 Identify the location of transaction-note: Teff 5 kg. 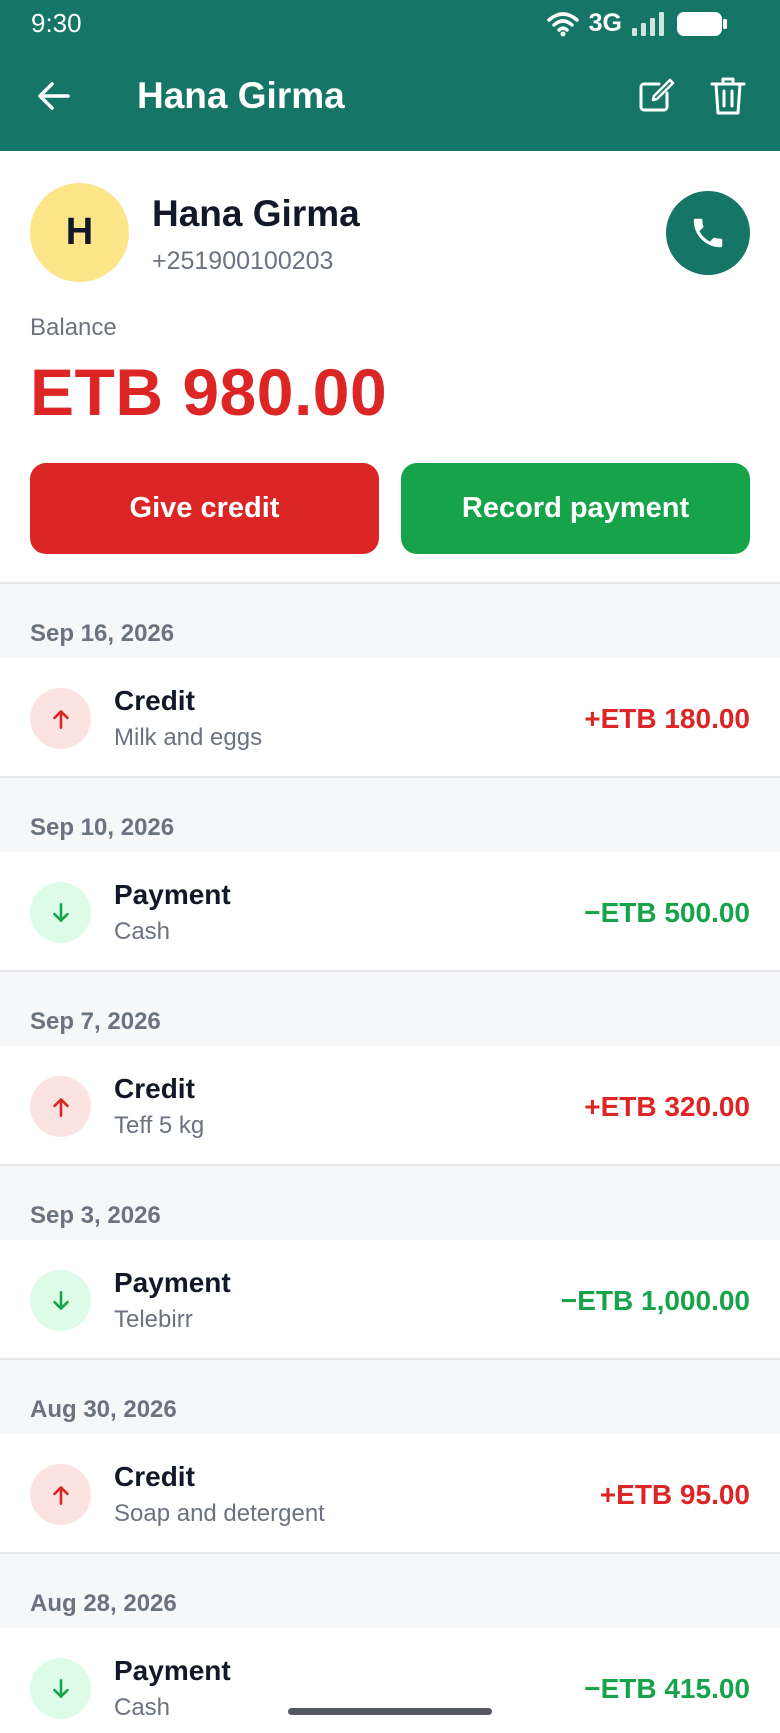
(159, 1125).